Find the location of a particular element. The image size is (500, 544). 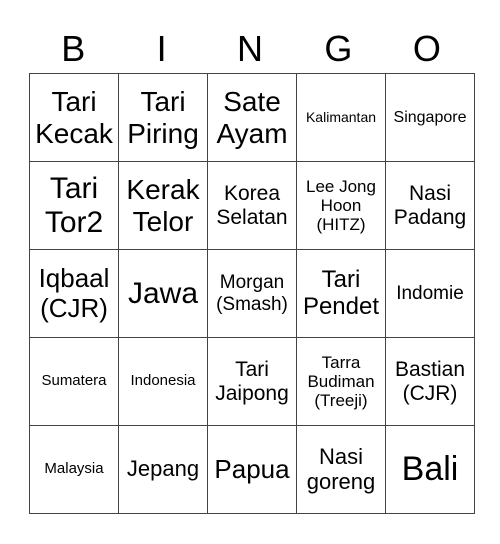

bingo-cell: Tari Kecak is located at coordinates (74, 117).